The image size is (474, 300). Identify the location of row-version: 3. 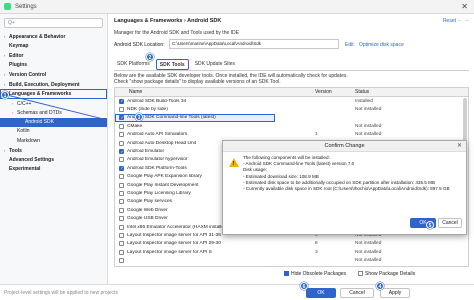
(316, 252).